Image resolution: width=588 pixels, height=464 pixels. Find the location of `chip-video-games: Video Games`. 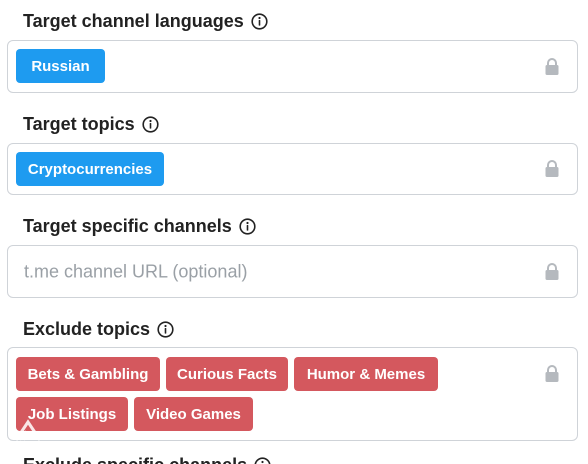

chip-video-games: Video Games is located at coordinates (193, 414).